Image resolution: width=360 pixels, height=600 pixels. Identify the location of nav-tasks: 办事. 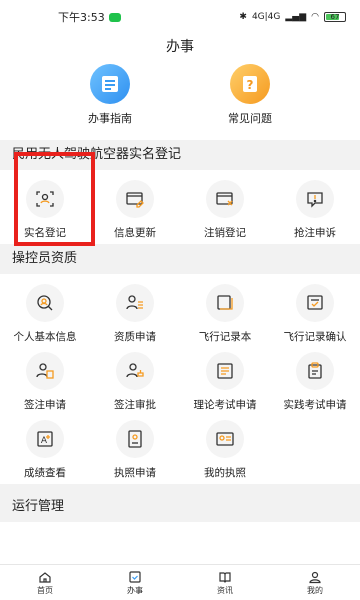
(135, 582).